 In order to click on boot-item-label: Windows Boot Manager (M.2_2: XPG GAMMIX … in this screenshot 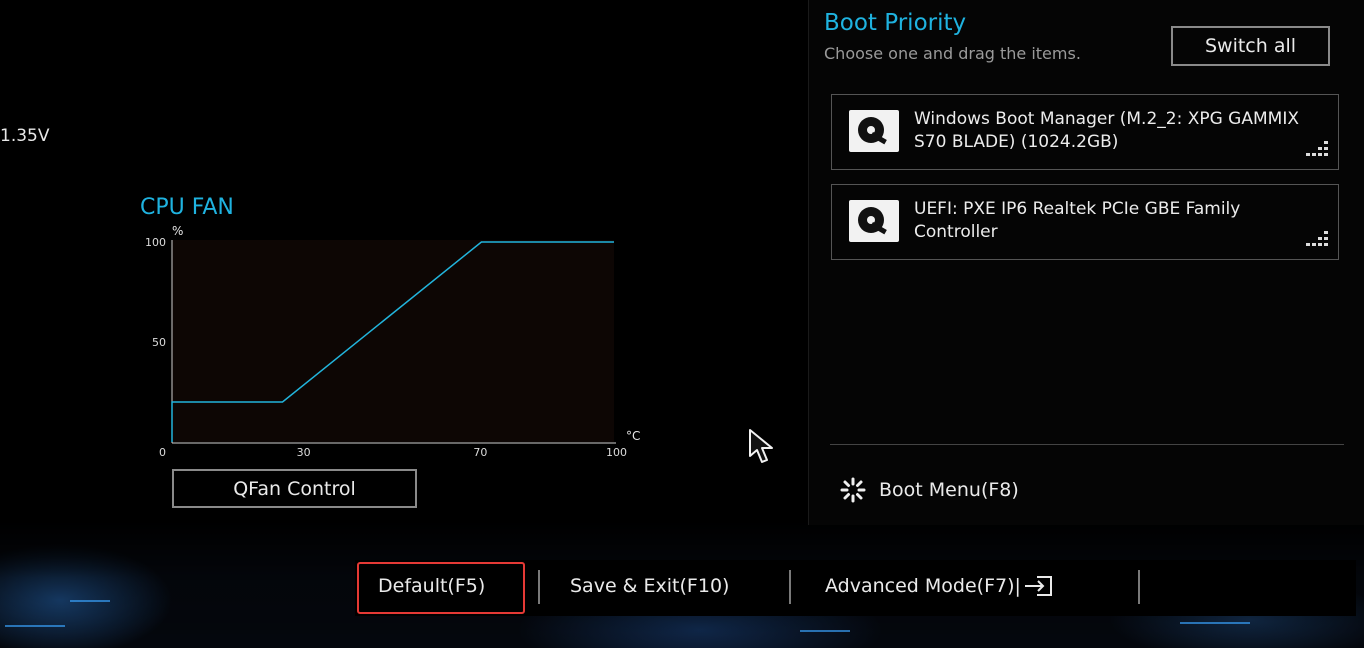, I will do `click(1106, 130)`.